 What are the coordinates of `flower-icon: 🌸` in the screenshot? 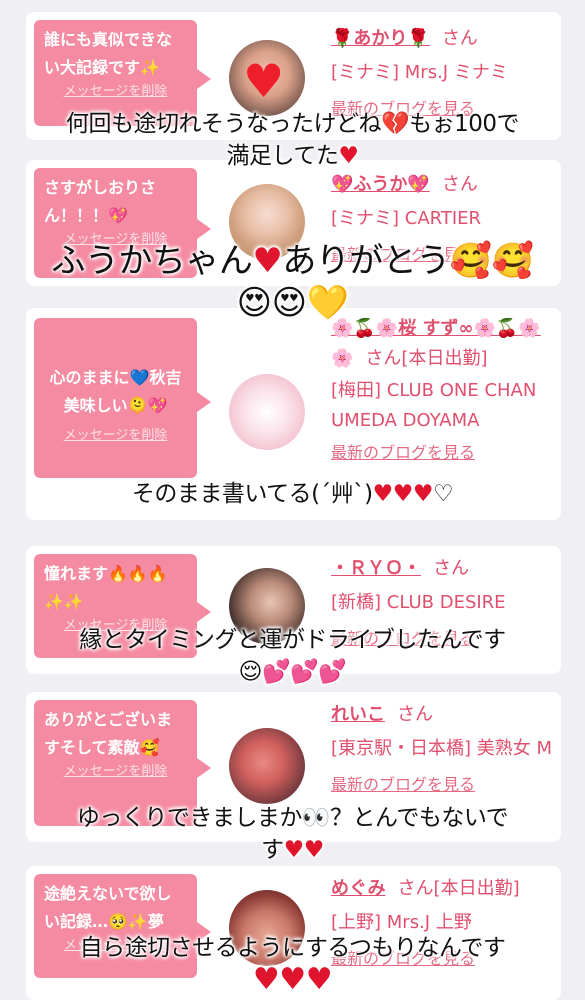 It's located at (342, 358).